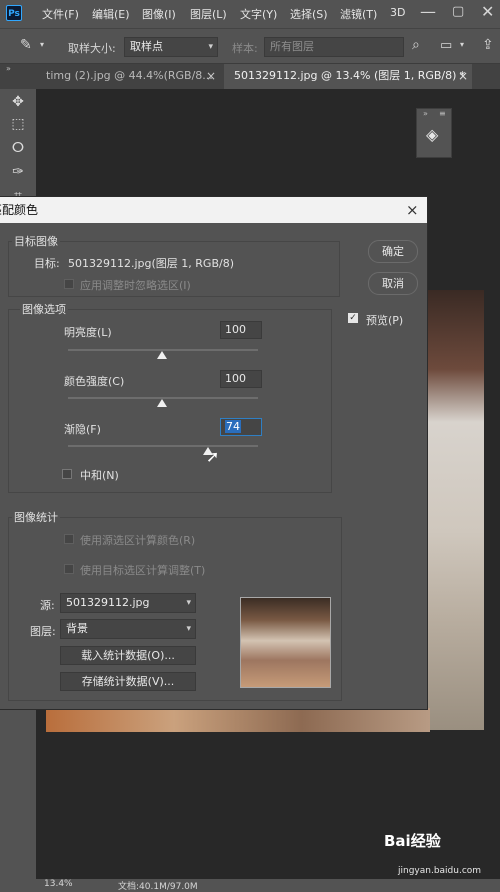 The width and height of the screenshot is (500, 892). I want to click on luminance-input: 100, so click(241, 330).